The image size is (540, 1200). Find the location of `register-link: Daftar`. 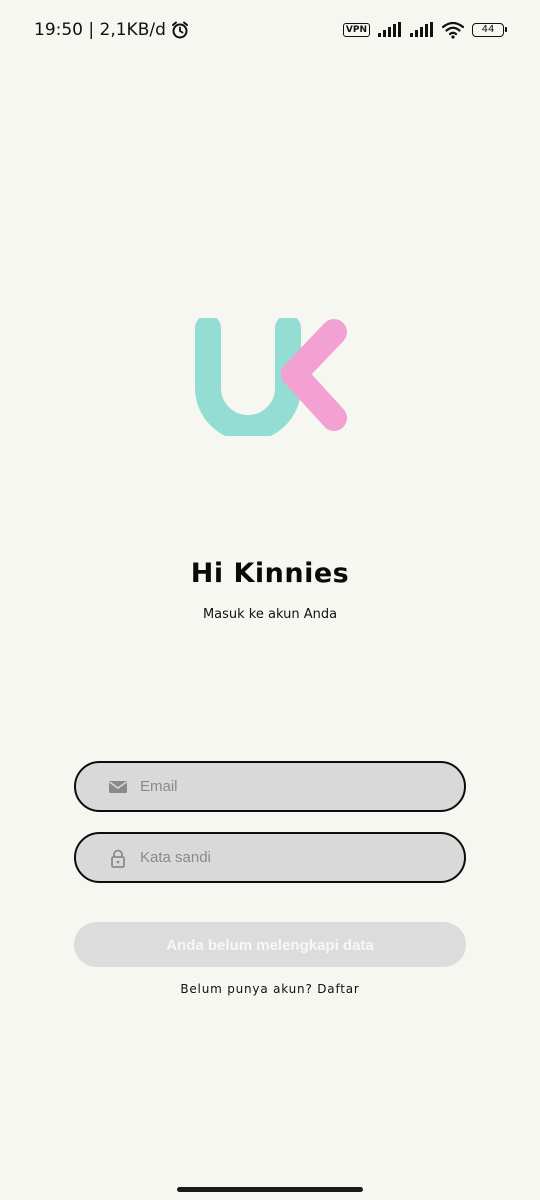

register-link: Daftar is located at coordinates (338, 989).